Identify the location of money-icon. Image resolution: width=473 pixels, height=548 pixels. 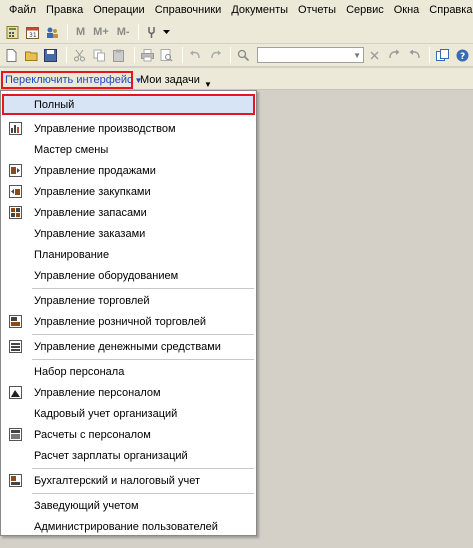
(15, 347).